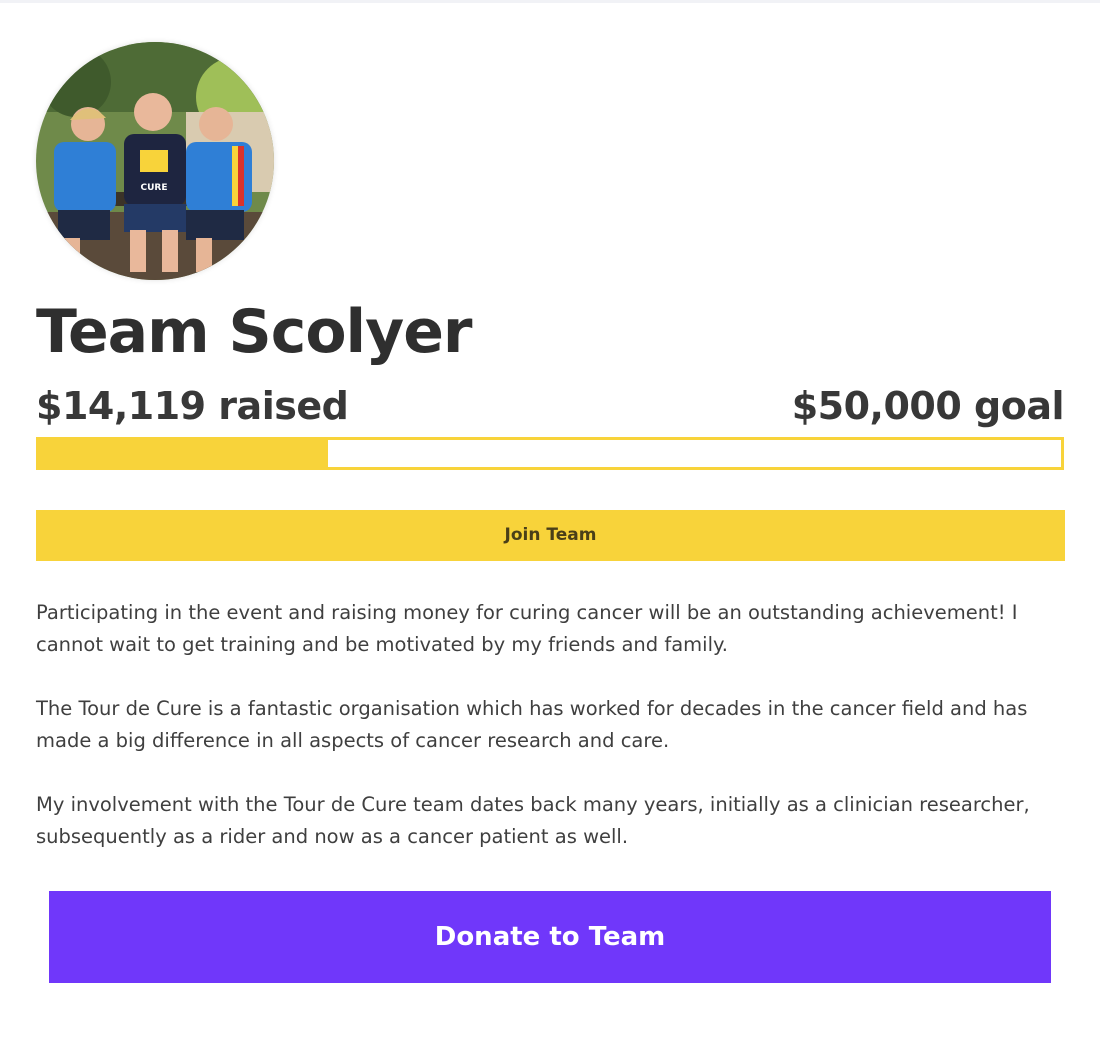  I want to click on join-team-button: Join Team, so click(550, 535).